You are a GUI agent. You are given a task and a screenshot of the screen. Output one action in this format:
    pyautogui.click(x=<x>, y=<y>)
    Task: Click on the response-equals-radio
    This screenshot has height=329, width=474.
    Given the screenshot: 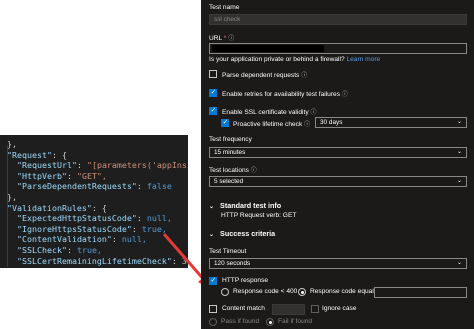 What is the action you would take?
    pyautogui.click(x=302, y=292)
    